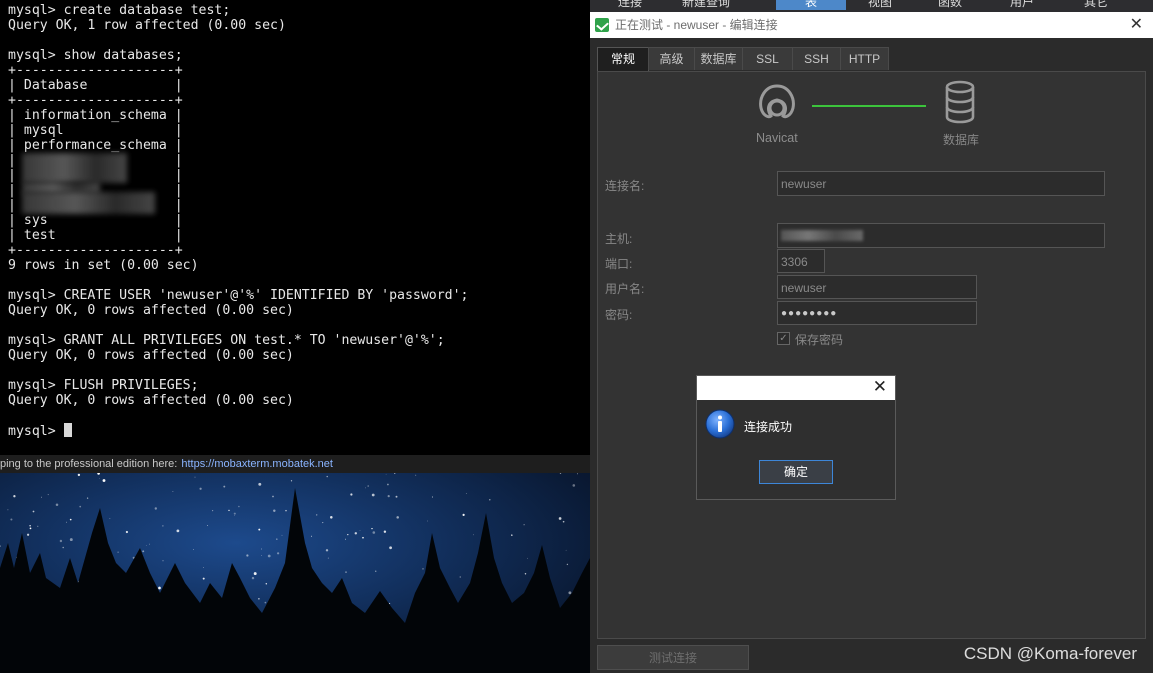 This screenshot has height=673, width=1153. What do you see at coordinates (95, 145) in the screenshot?
I see `terminal-line: | performance_schema |` at bounding box center [95, 145].